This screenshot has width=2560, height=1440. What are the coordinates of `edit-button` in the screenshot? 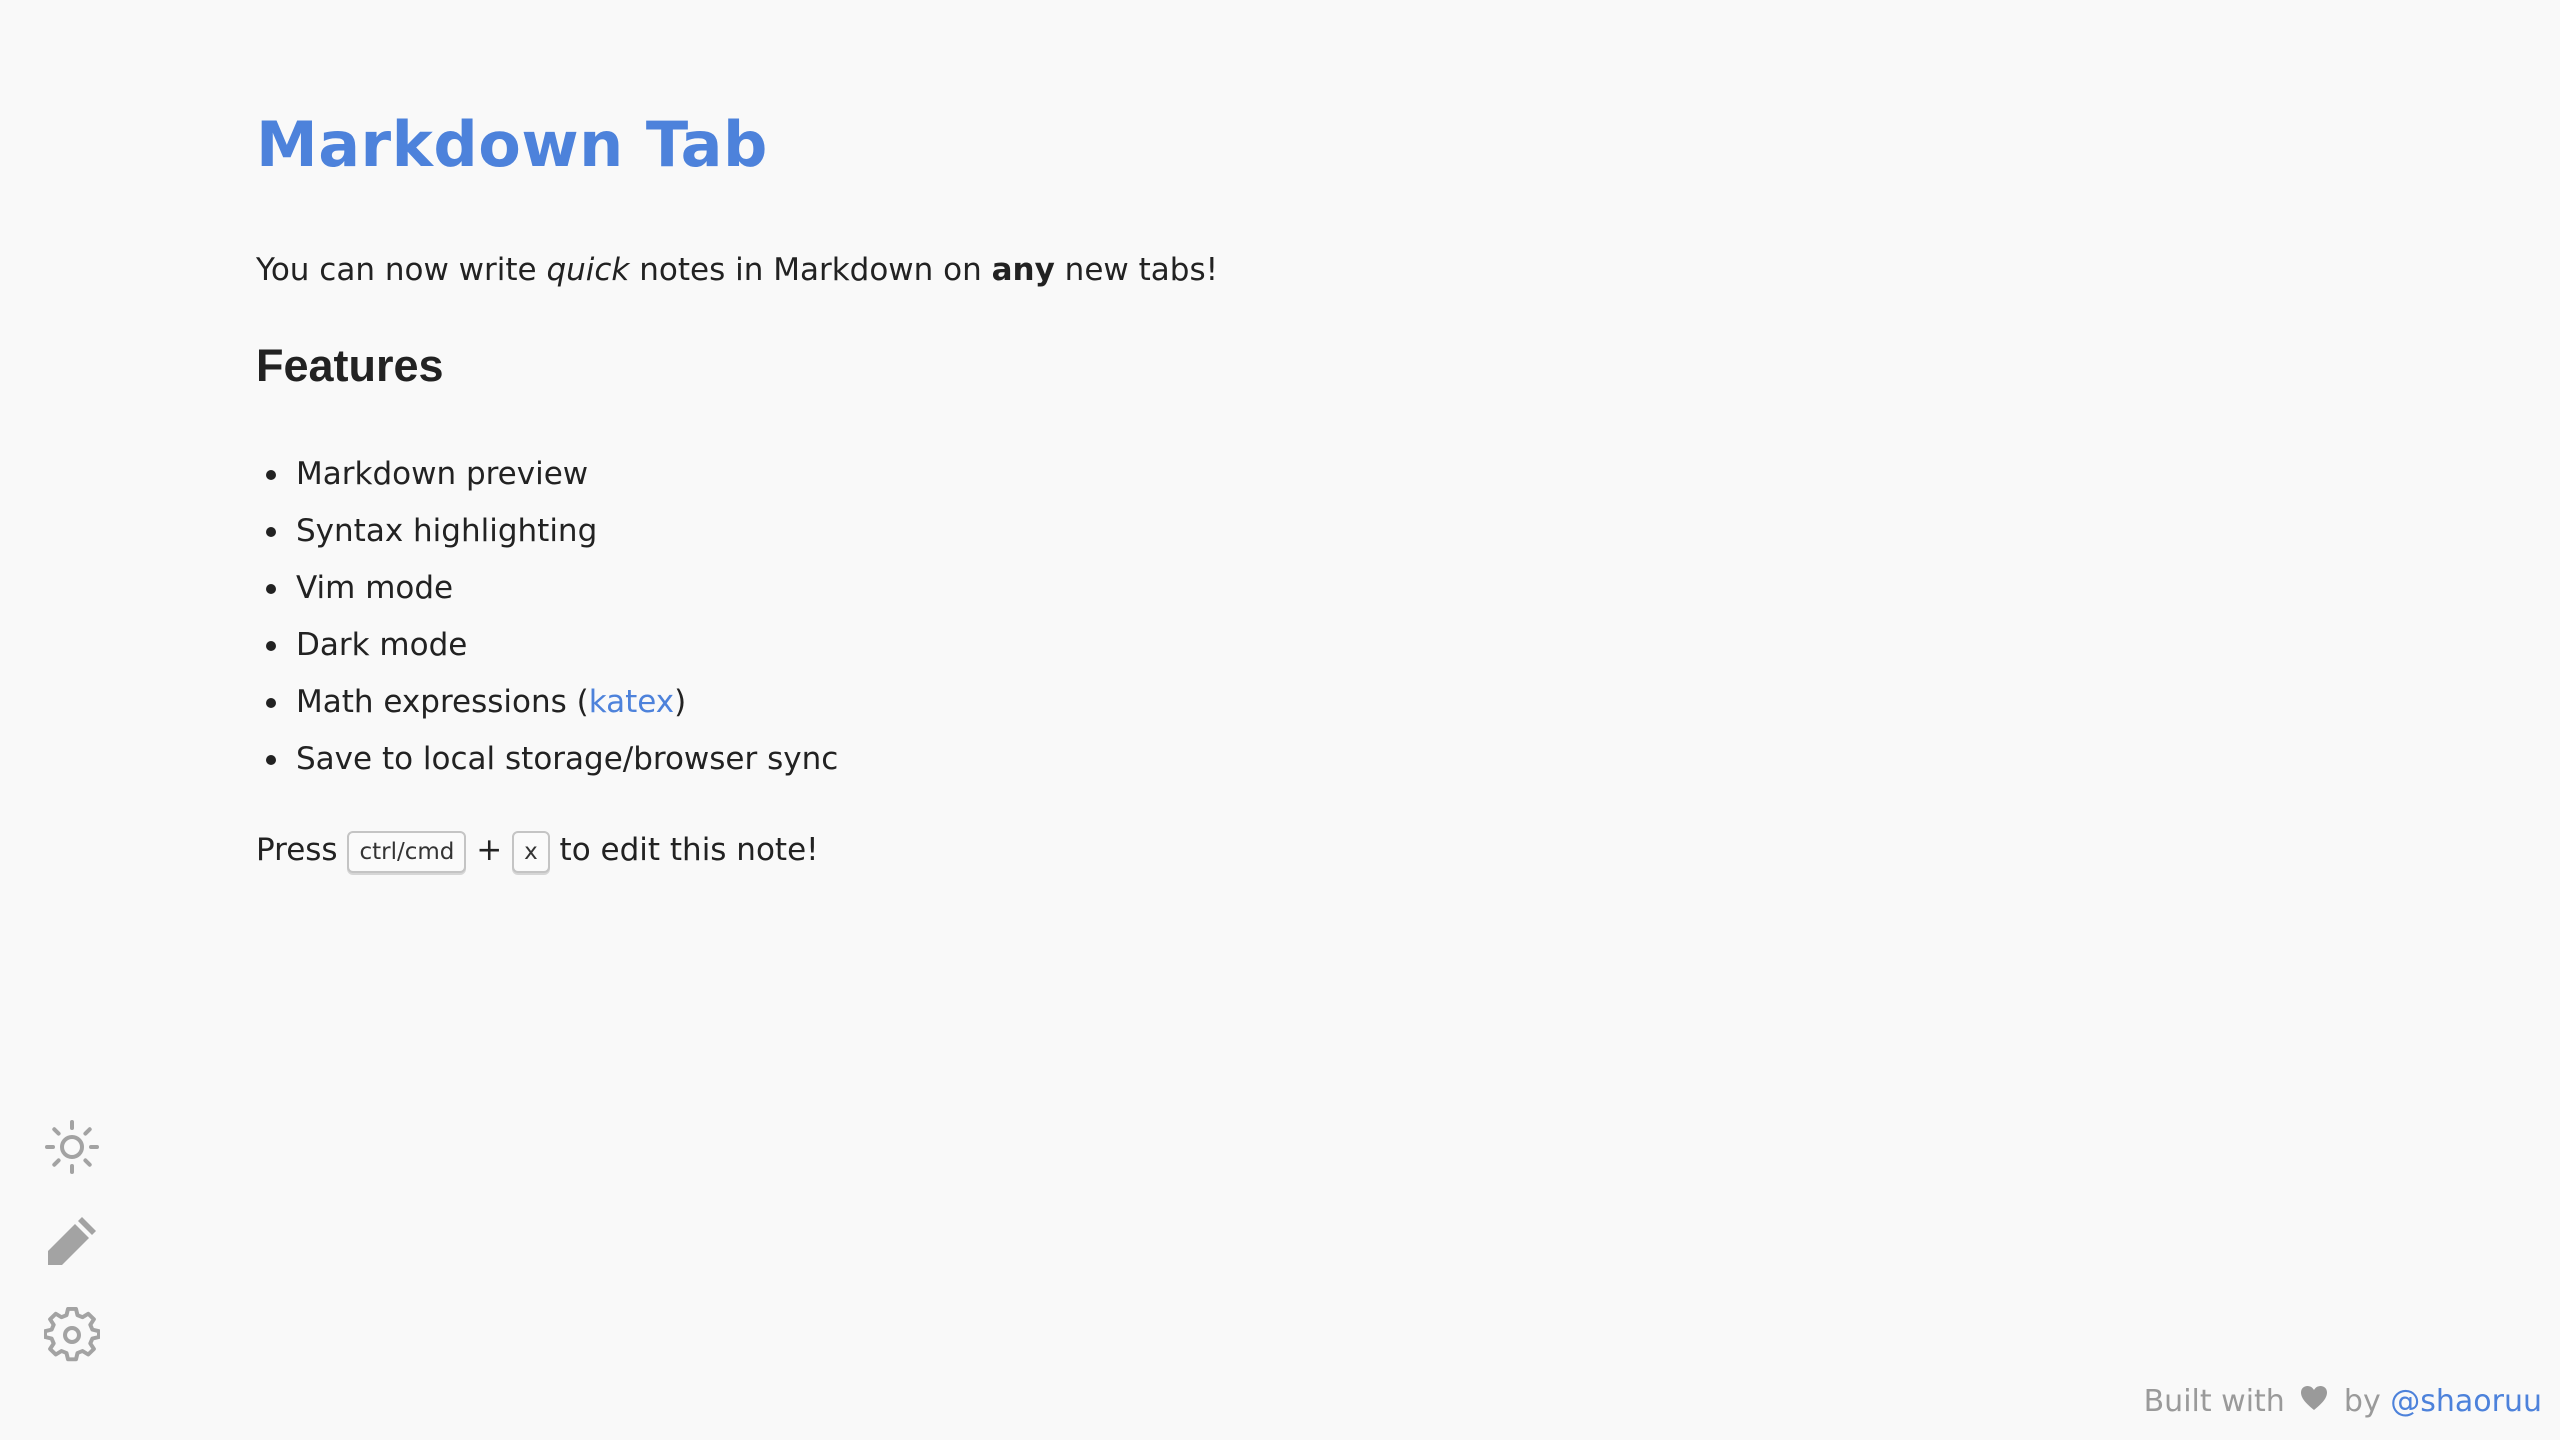 It's located at (72, 1241).